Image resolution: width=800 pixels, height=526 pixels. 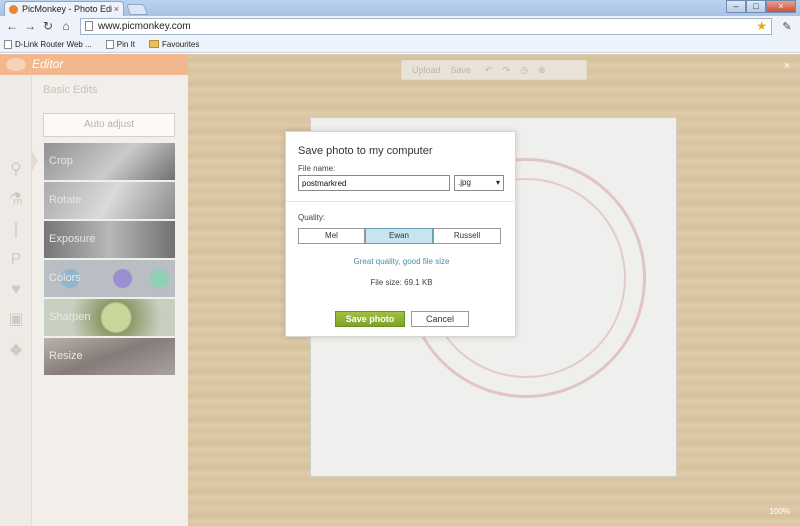 What do you see at coordinates (781, 6) in the screenshot?
I see `window-close-icon: ×` at bounding box center [781, 6].